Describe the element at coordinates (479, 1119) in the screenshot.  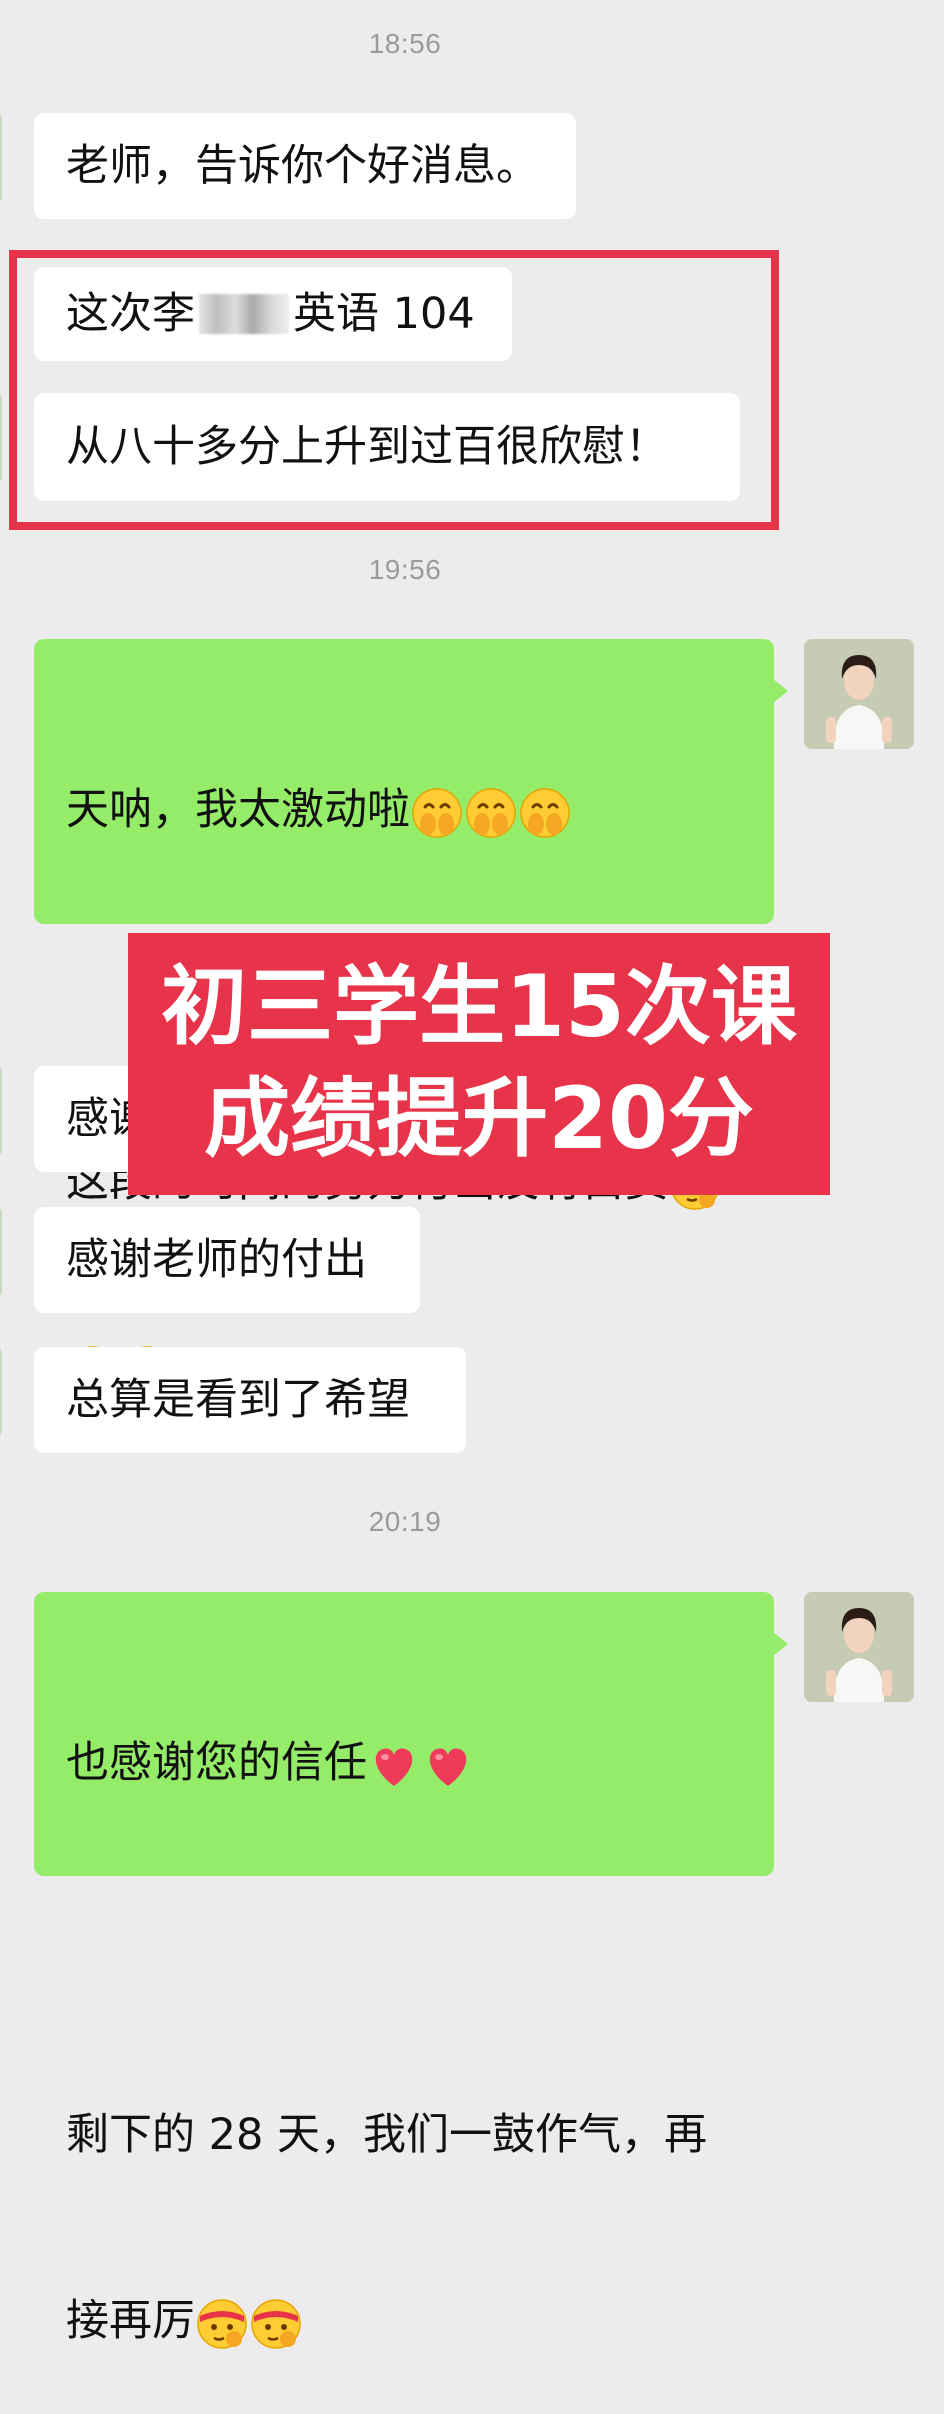
I see `promo-line: 成绩提升20分` at that location.